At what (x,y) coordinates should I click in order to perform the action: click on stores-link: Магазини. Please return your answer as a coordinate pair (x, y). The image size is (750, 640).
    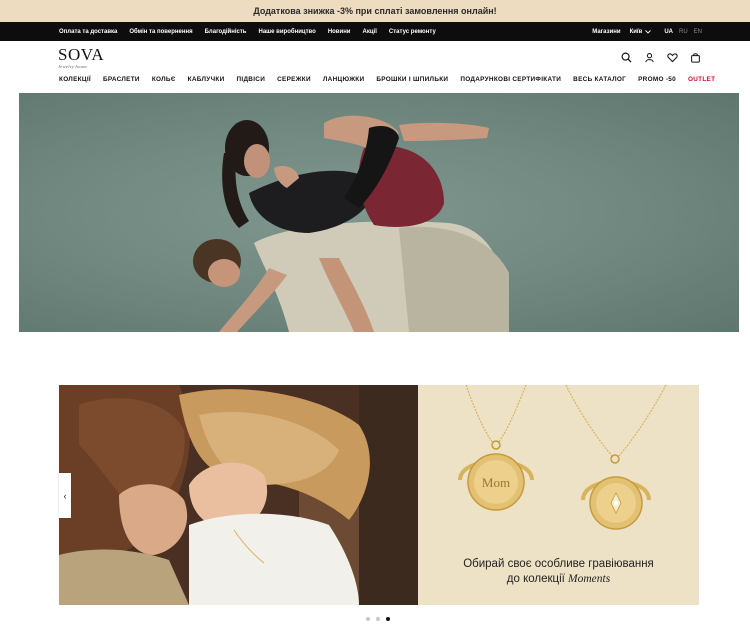
    Looking at the image, I should click on (606, 32).